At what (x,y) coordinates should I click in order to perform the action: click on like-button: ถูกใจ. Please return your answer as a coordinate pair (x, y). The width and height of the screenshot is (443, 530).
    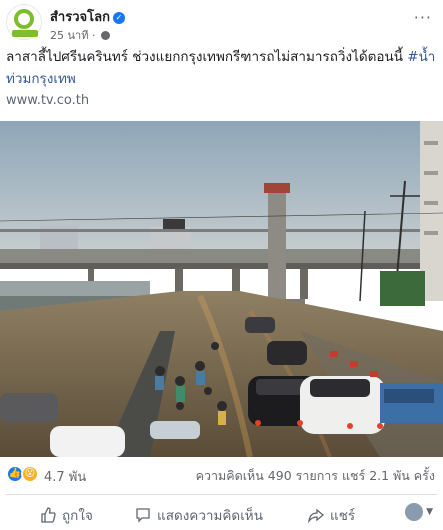
    Looking at the image, I should click on (66, 514).